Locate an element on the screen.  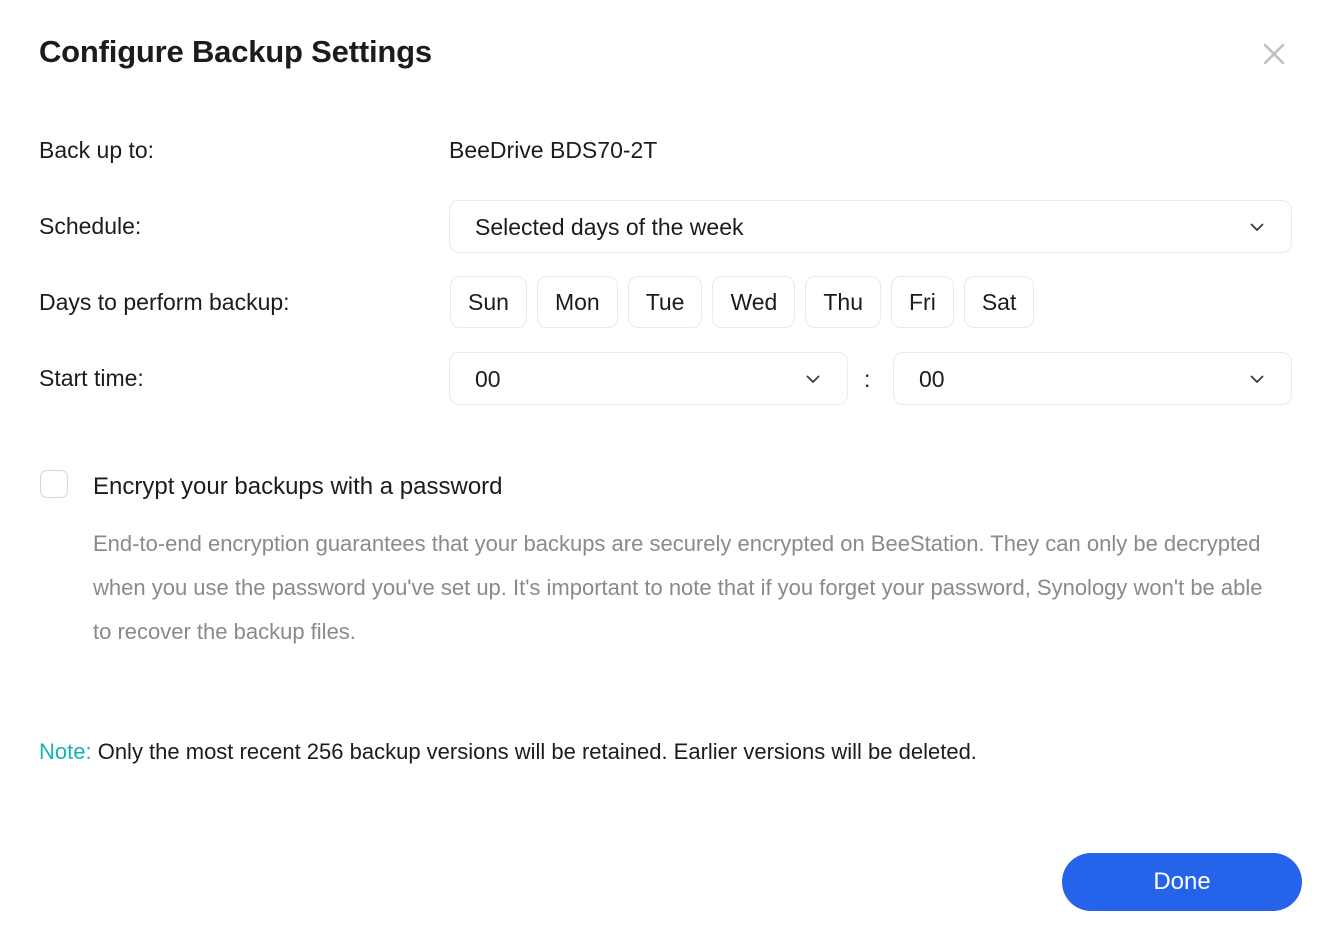
schedule-select: Selected days of the week is located at coordinates (870, 226).